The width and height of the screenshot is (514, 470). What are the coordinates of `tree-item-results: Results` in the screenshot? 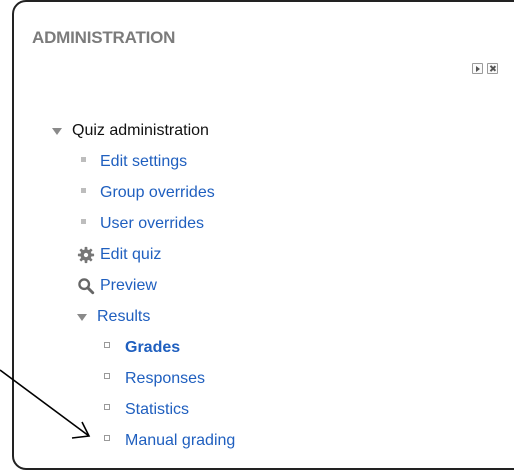 It's located at (113, 317).